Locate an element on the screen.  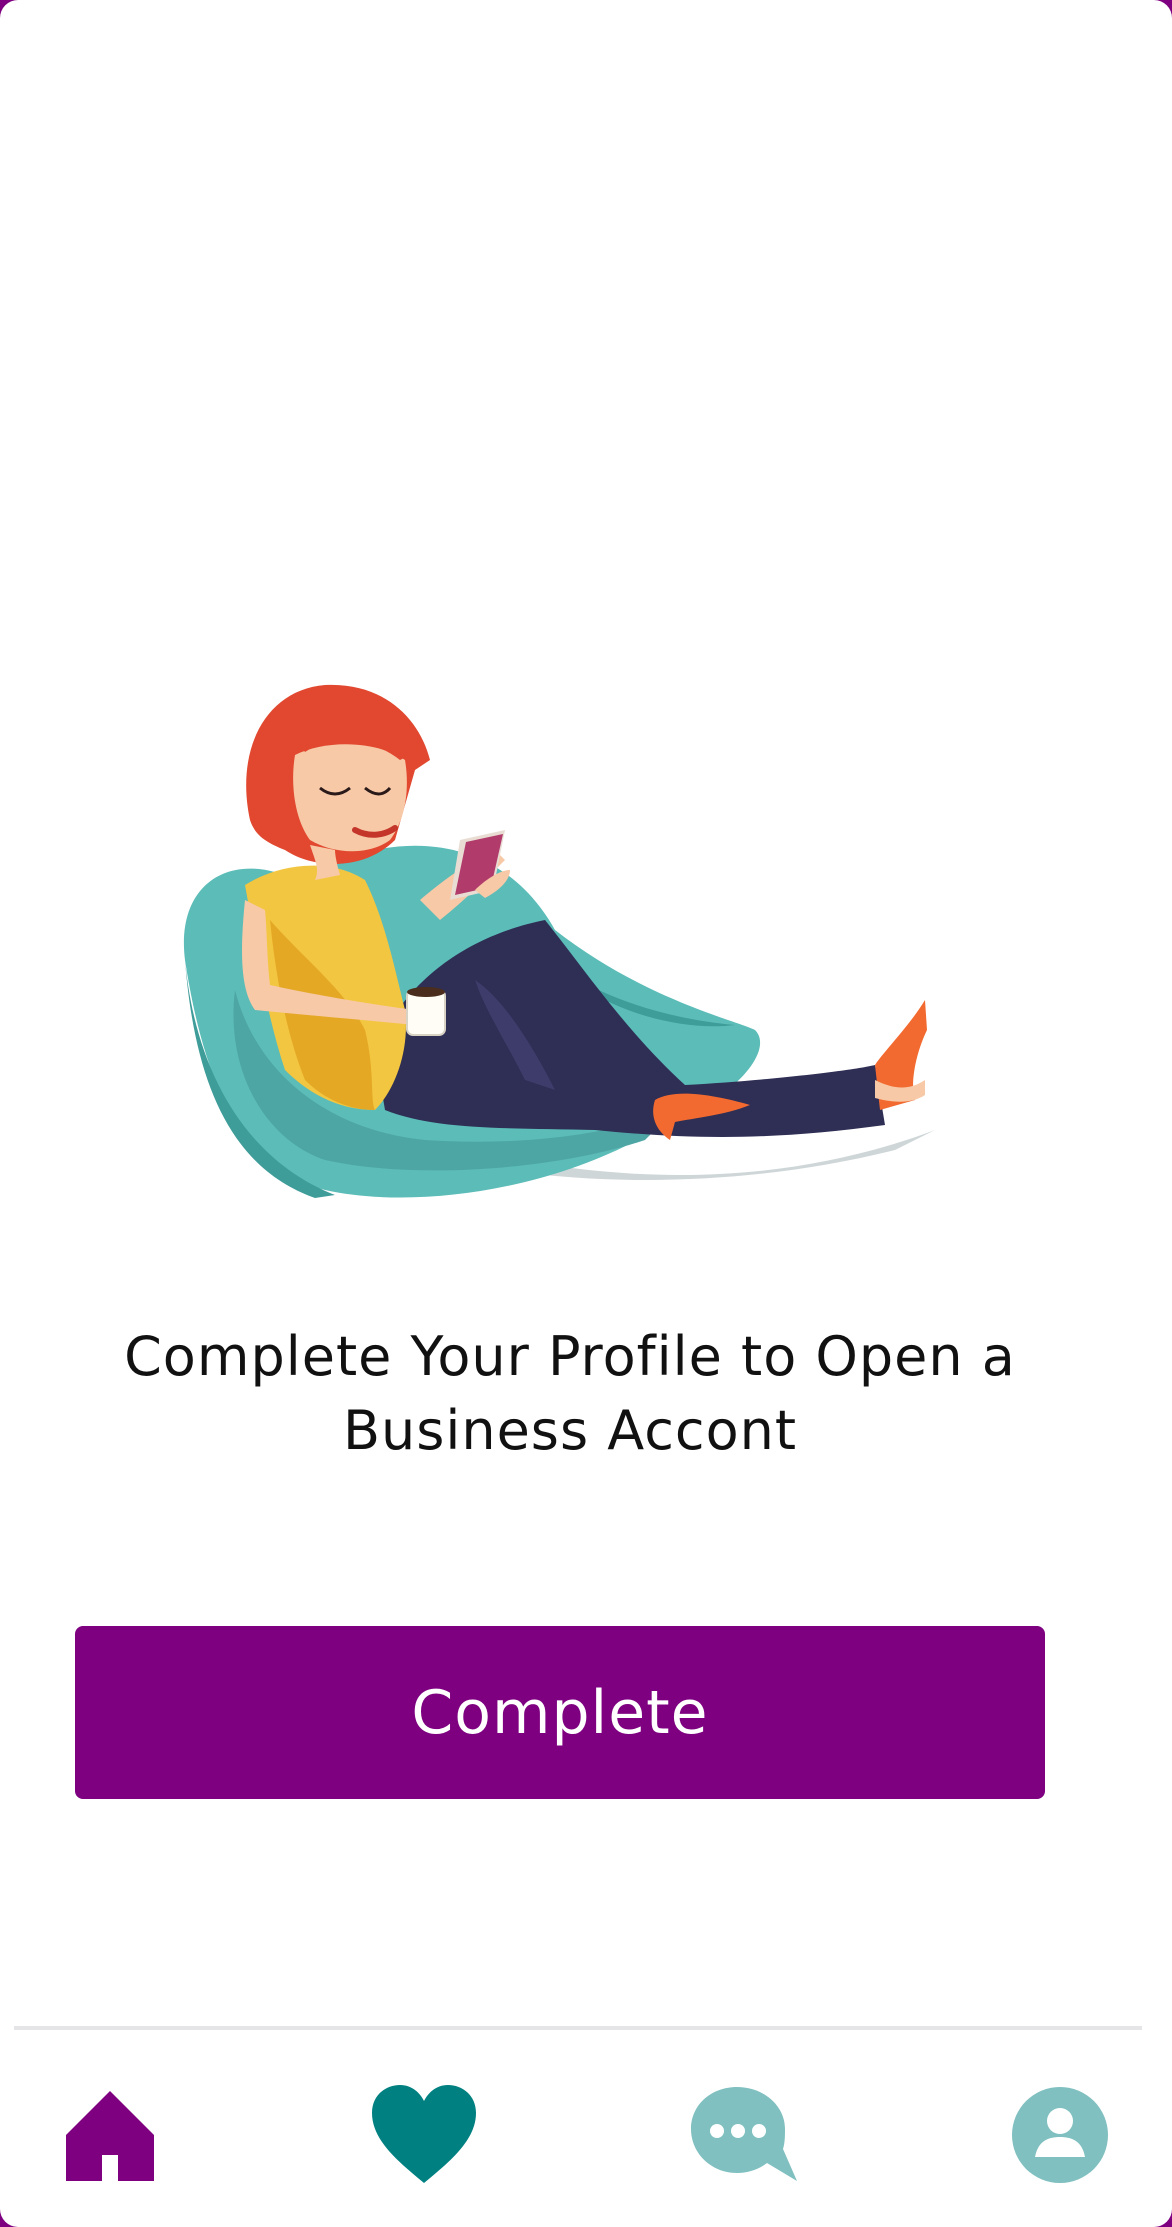
tab-home is located at coordinates (110, 2135).